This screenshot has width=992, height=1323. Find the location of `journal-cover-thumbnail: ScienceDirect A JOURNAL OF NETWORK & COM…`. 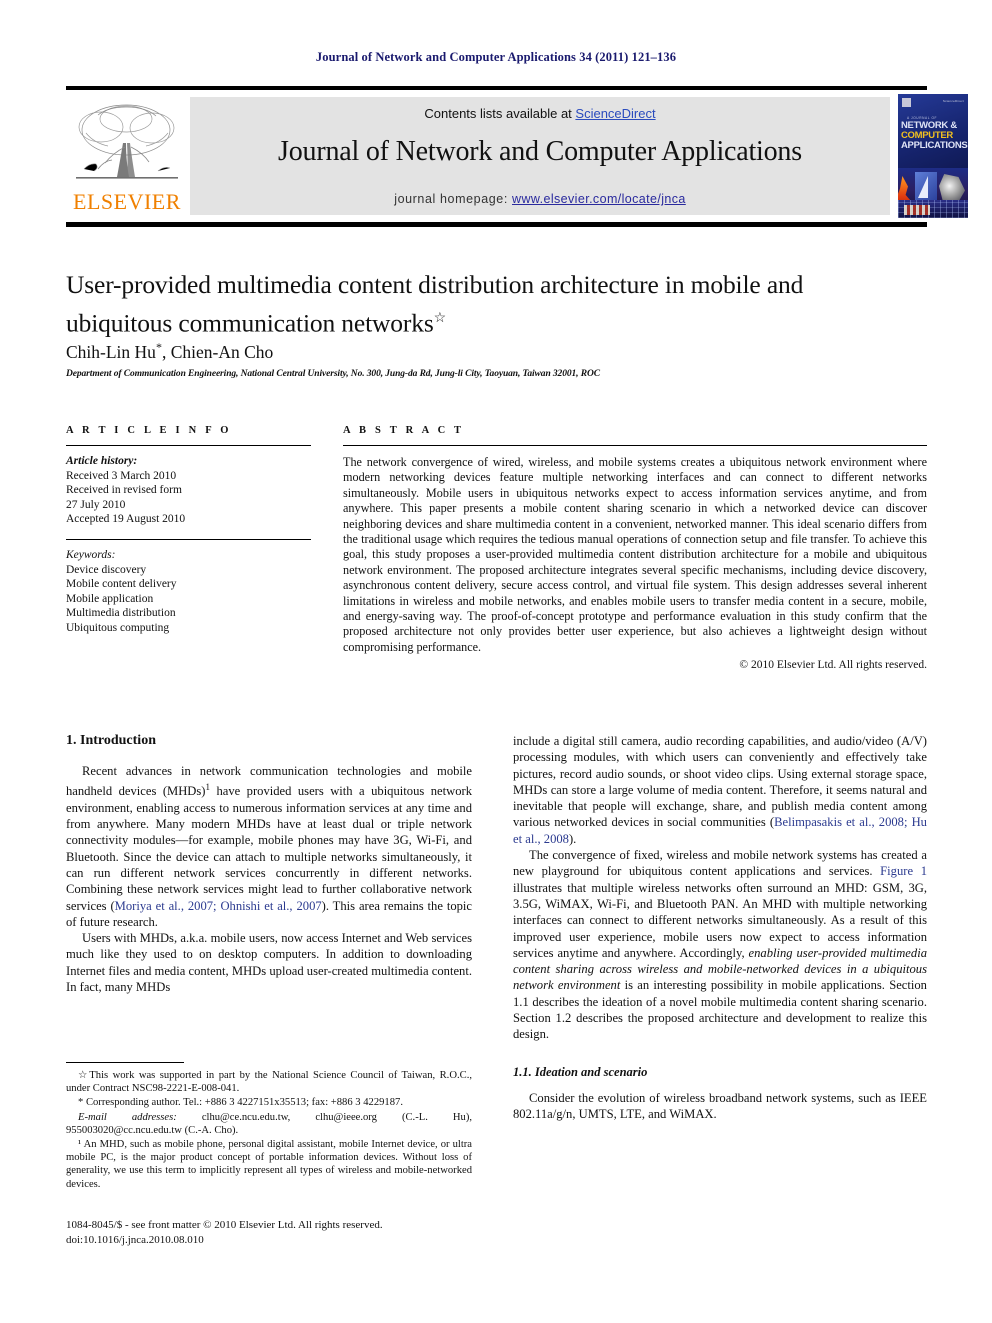

journal-cover-thumbnail: ScienceDirect A JOURNAL OF NETWORK & COM… is located at coordinates (933, 156).